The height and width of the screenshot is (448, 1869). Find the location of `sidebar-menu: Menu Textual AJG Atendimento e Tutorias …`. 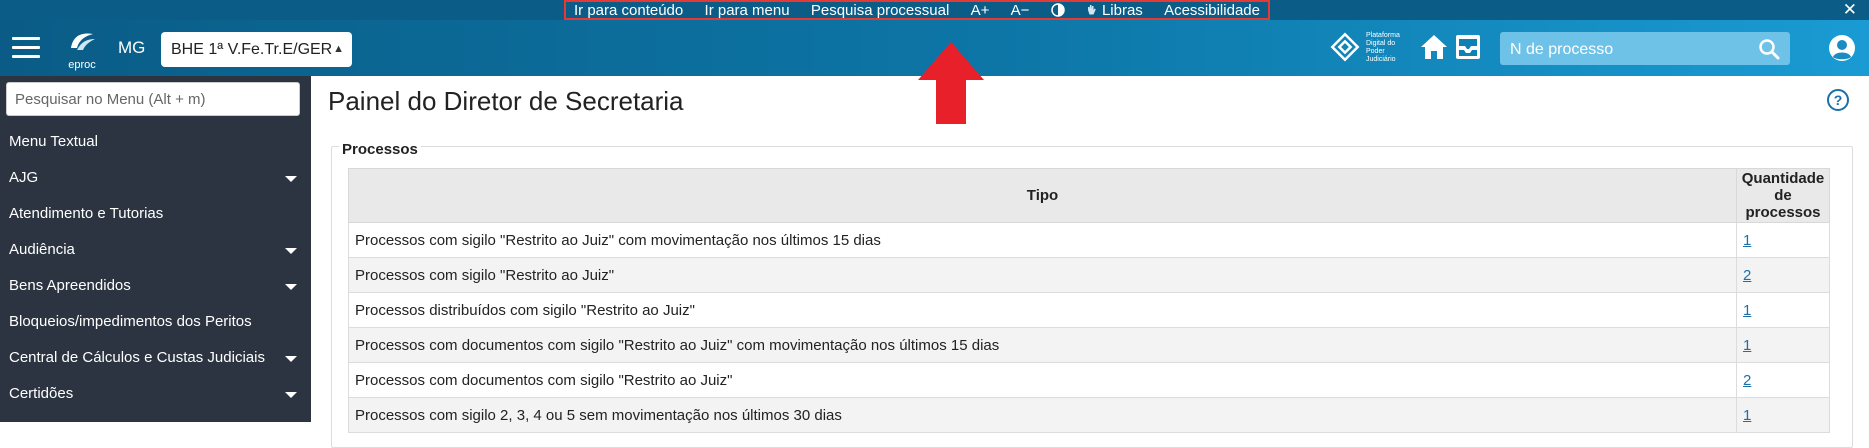

sidebar-menu: Menu Textual AJG Atendimento e Tutorias … is located at coordinates (155, 286).